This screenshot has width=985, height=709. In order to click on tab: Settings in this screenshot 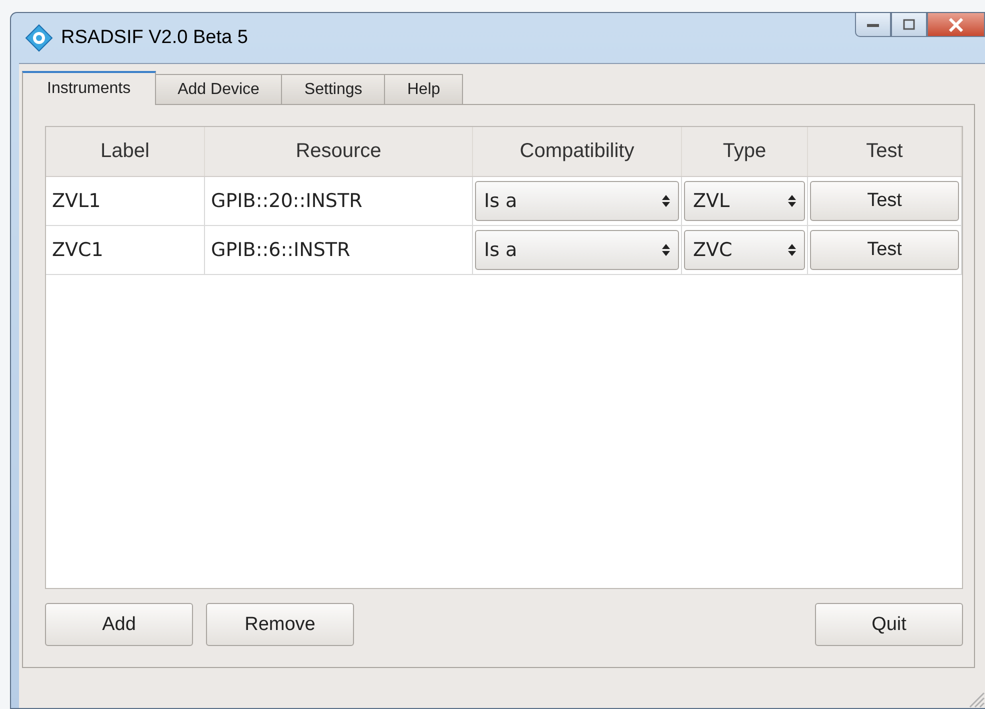, I will do `click(333, 89)`.